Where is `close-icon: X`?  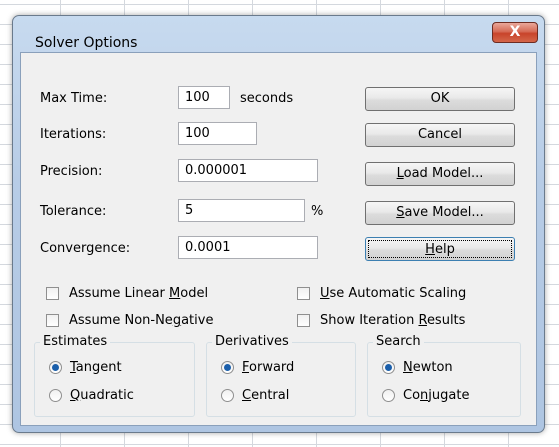 close-icon: X is located at coordinates (515, 32).